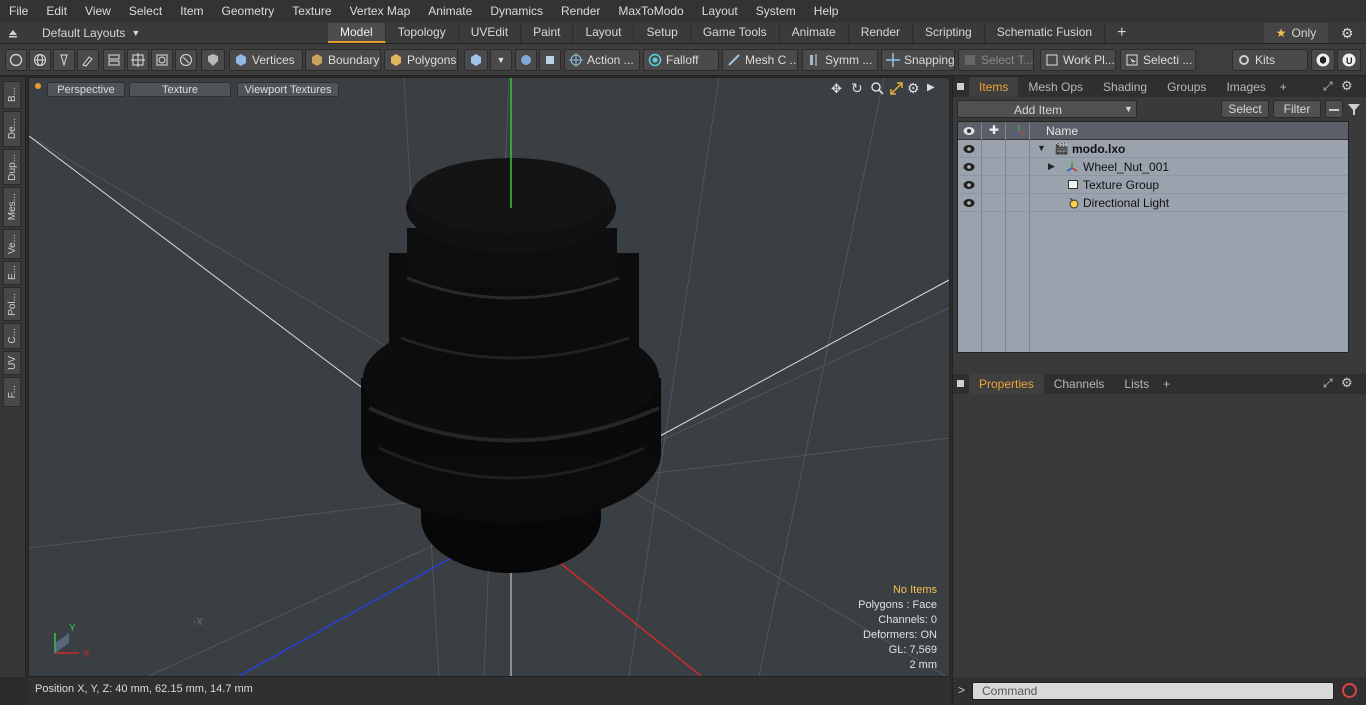 The height and width of the screenshot is (705, 1366). Describe the element at coordinates (1136, 384) in the screenshot. I see `tab-lists: Lists` at that location.